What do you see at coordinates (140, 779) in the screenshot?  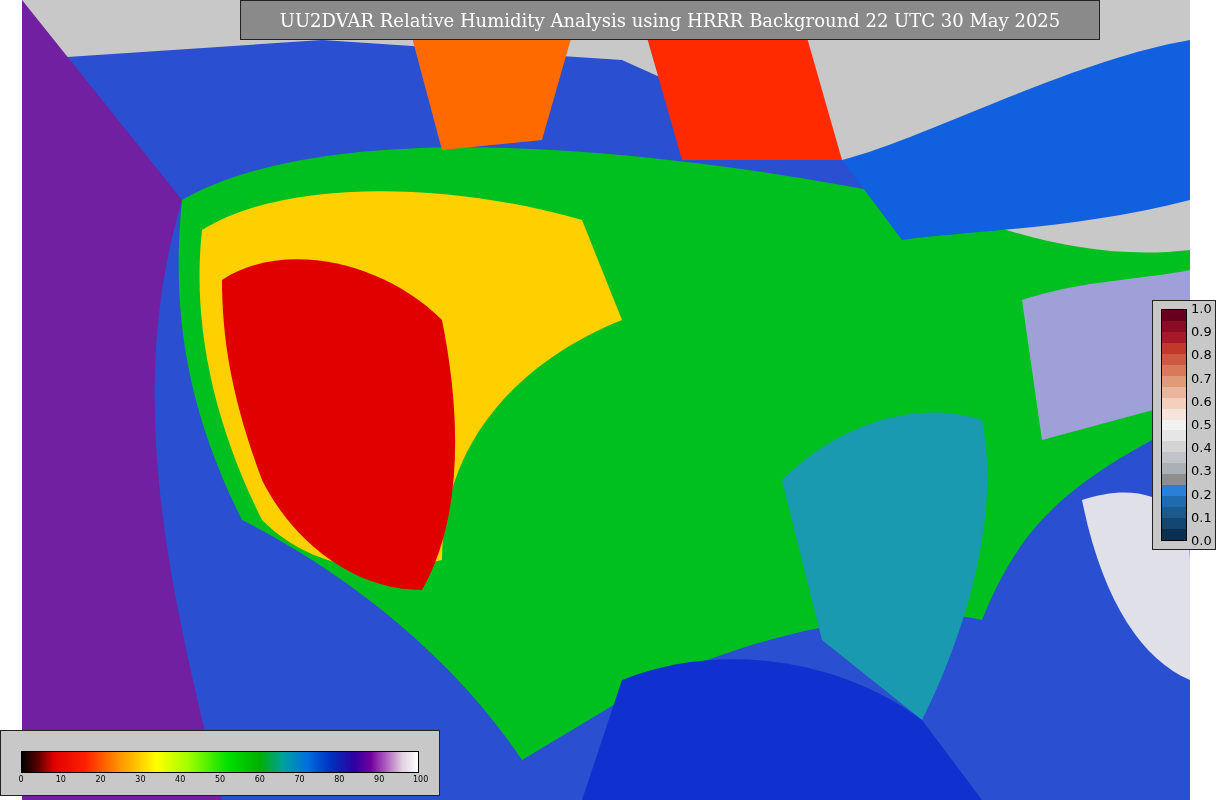 I see `legend-tick-label: 30` at bounding box center [140, 779].